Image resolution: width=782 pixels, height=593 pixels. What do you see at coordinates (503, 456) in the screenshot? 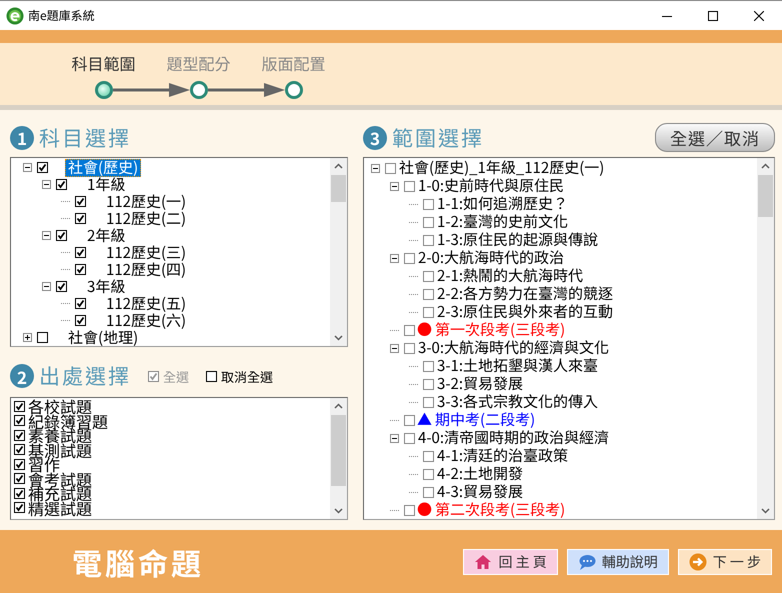
I see `tree-item: 4-1:清廷的治臺政策` at bounding box center [503, 456].